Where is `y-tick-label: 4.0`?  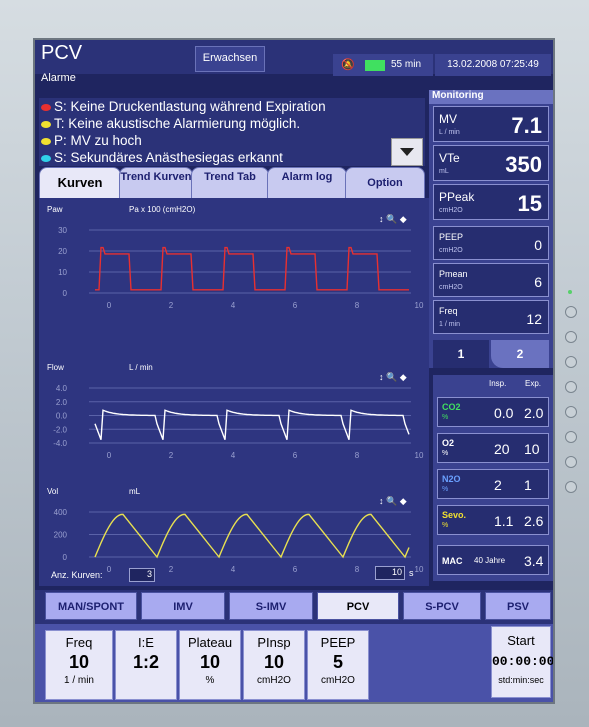
y-tick-label: 4.0 is located at coordinates (62, 388).